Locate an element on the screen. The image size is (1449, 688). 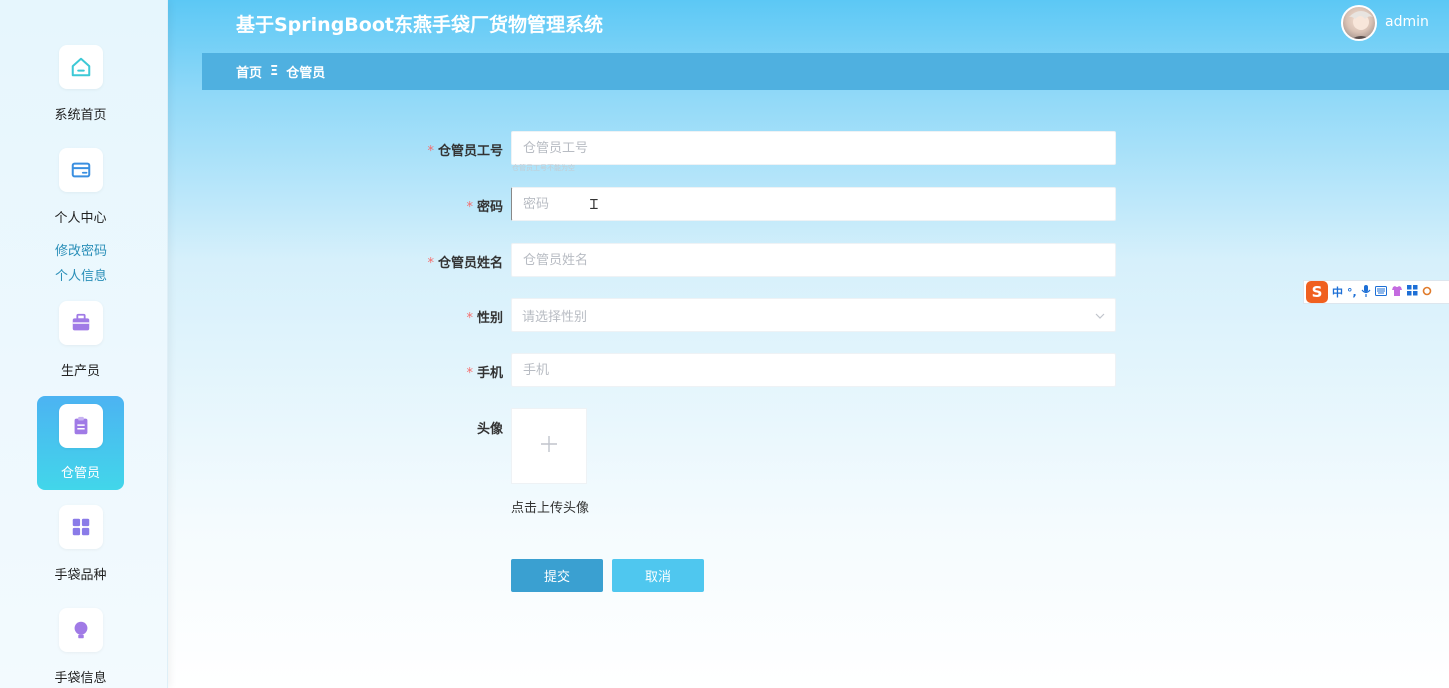
form-row-password: * 密码 is located at coordinates (724, 204).